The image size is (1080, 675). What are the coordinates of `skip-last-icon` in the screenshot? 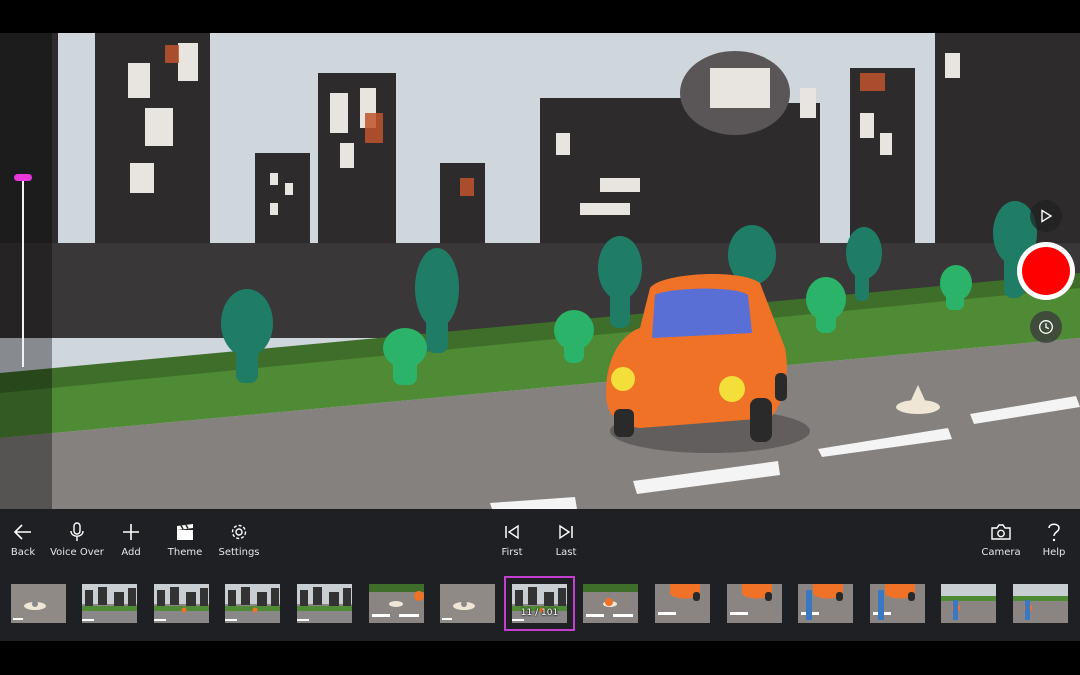 It's located at (566, 532).